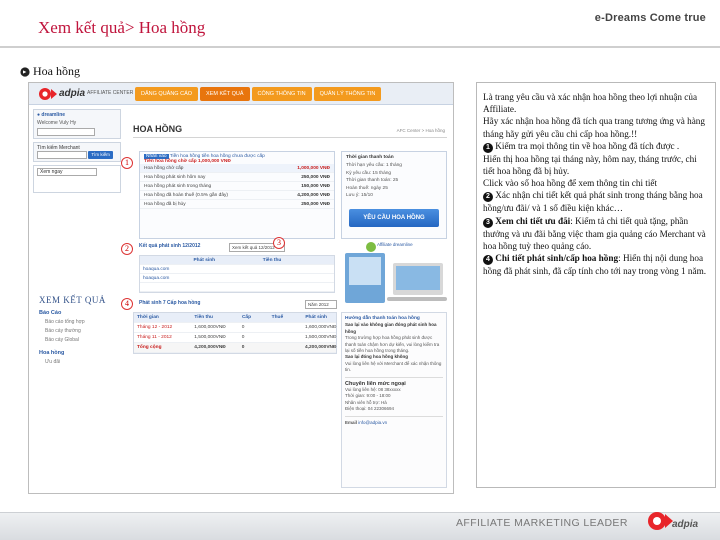 The height and width of the screenshot is (540, 720). I want to click on breadcrumb: AFC Center > Hoa hồng, so click(420, 130).